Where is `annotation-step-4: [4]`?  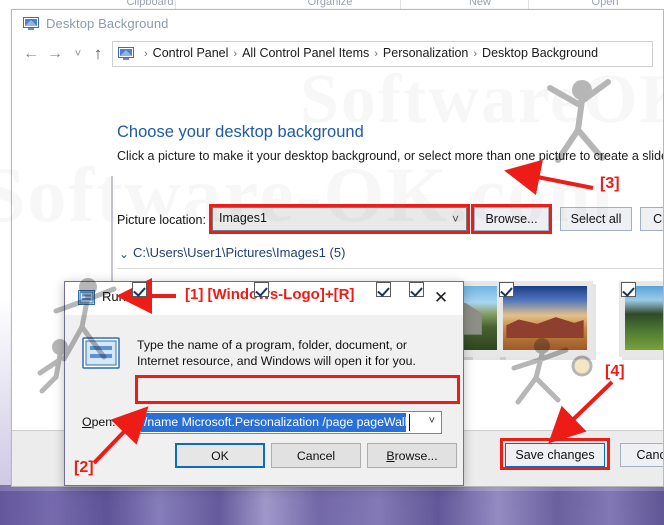 annotation-step-4: [4] is located at coordinates (615, 371).